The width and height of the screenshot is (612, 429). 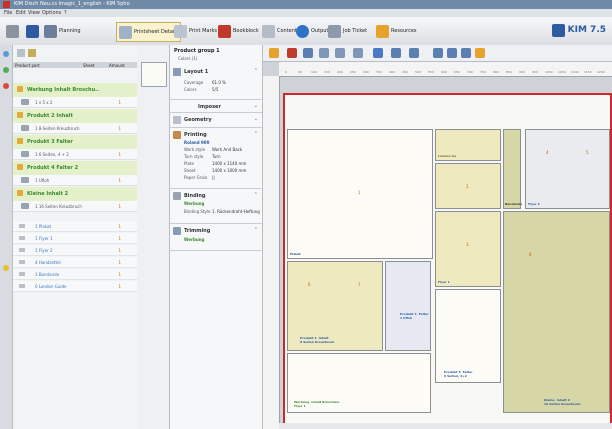 I want to click on ruler-tick: 500, so click(x=418, y=72).